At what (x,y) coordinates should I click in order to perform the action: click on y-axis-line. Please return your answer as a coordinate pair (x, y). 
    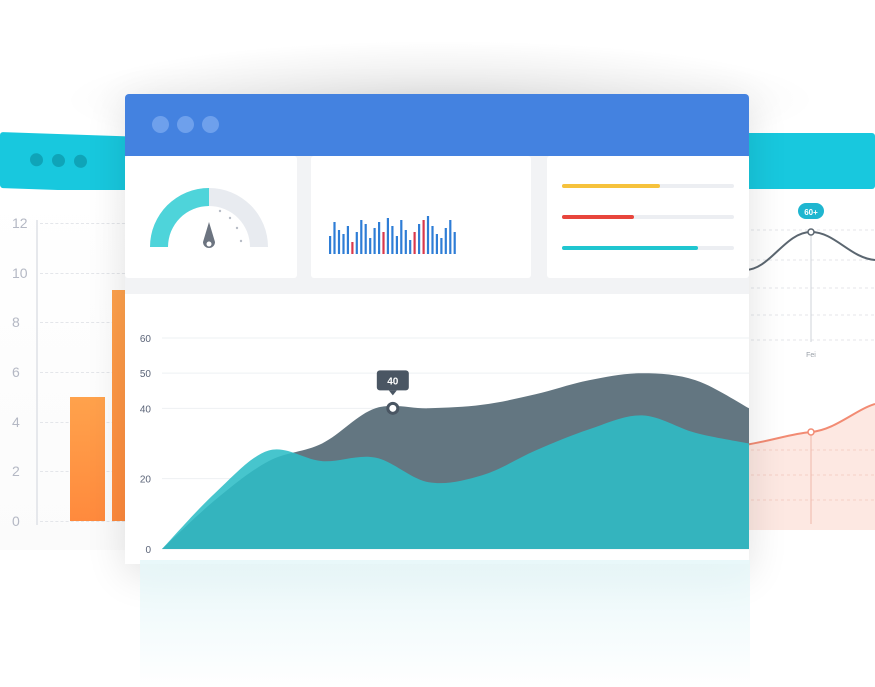
    Looking at the image, I should click on (37, 372).